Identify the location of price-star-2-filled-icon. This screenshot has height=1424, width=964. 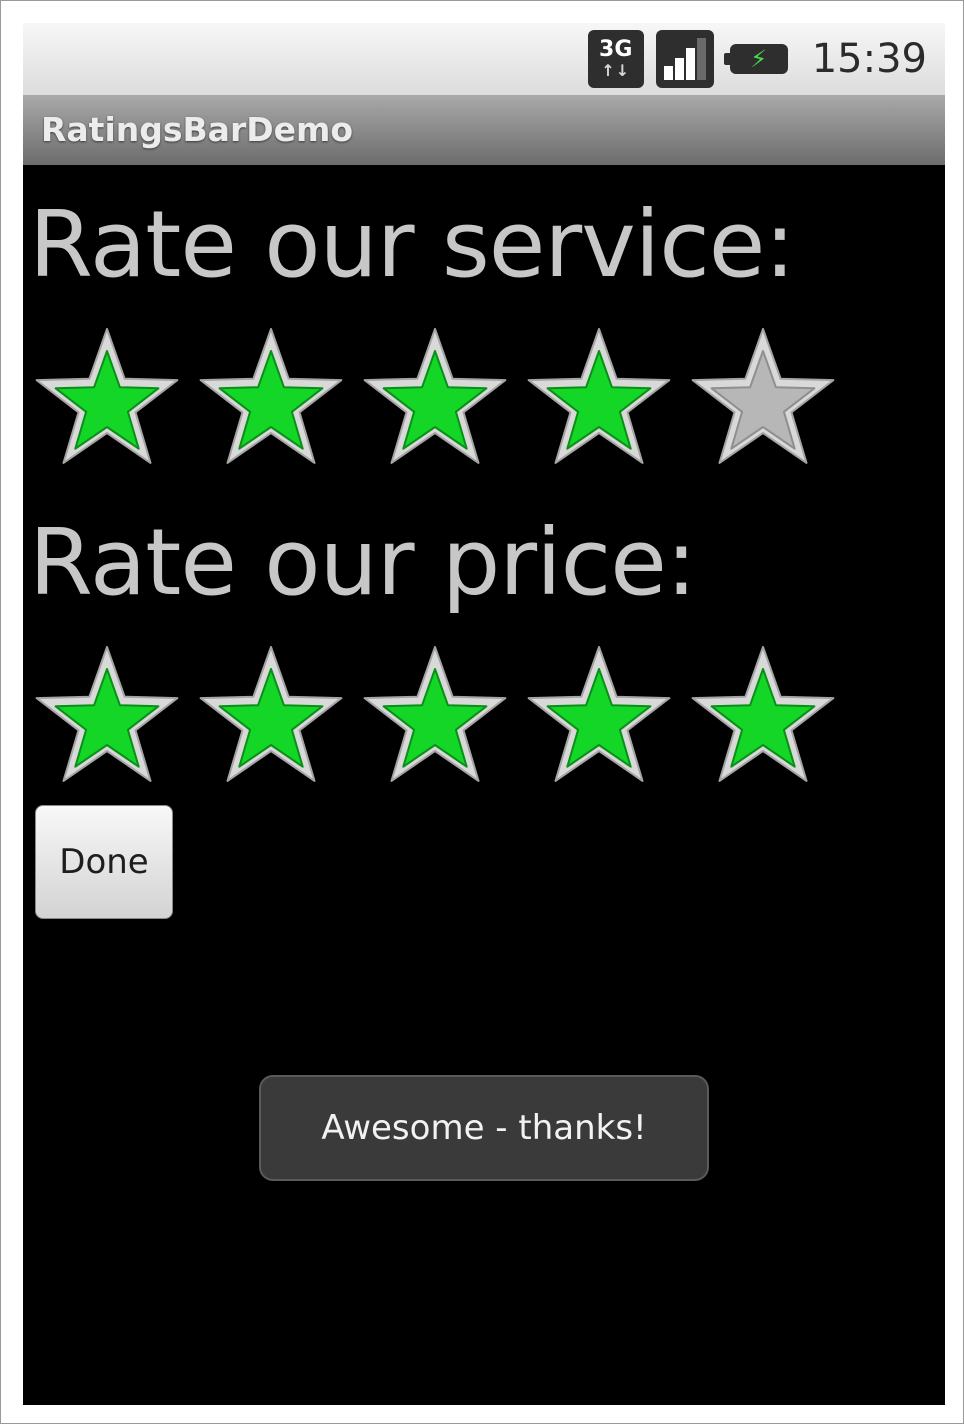
(271, 715).